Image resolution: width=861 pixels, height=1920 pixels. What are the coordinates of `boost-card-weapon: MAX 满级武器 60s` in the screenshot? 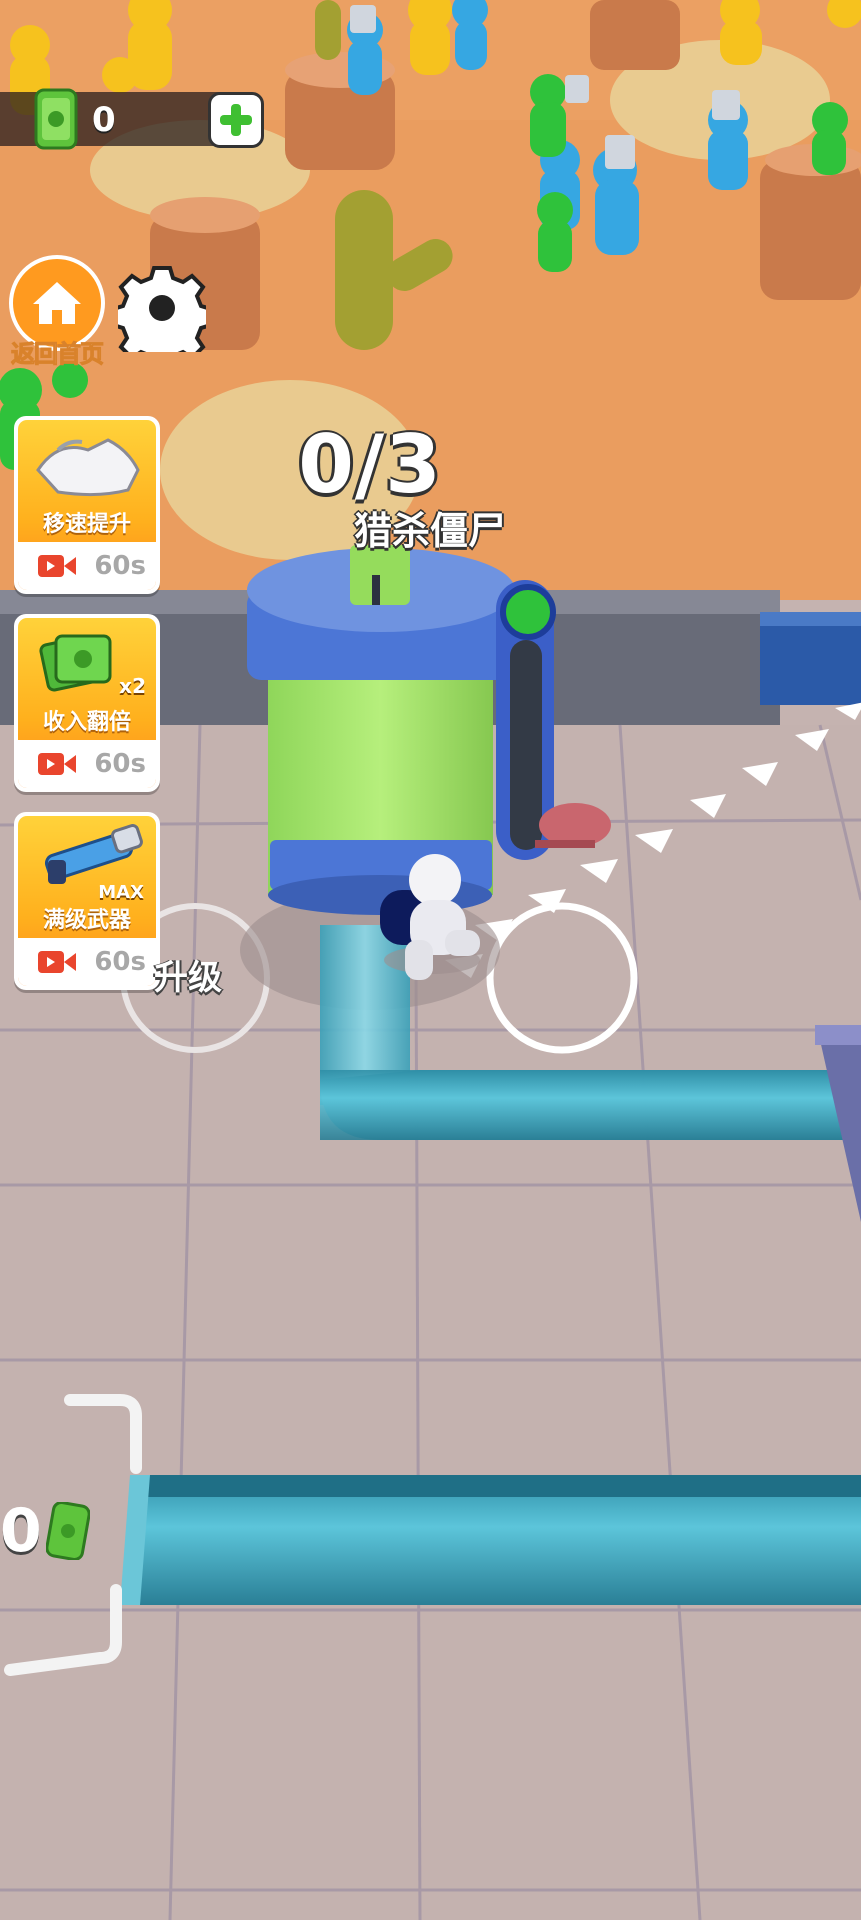 It's located at (87, 901).